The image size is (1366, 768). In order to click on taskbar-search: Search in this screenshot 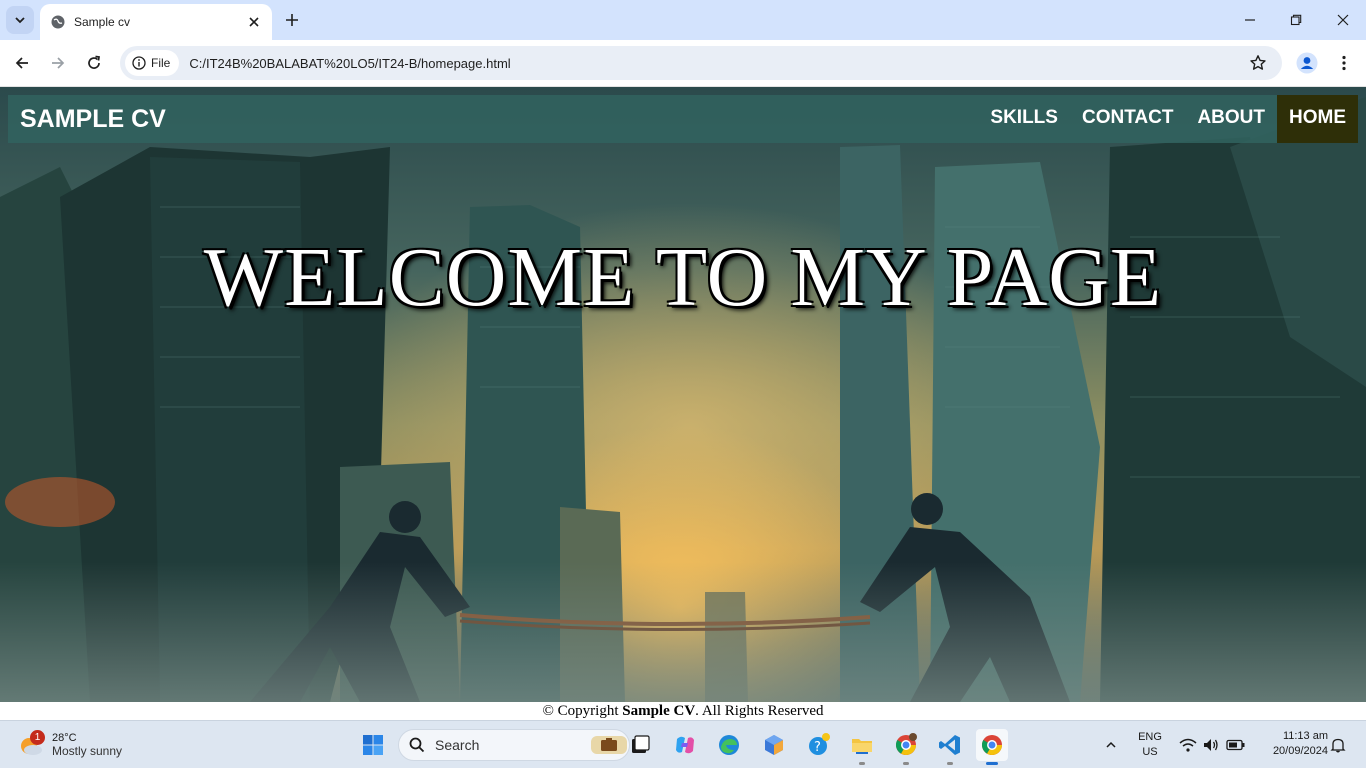, I will do `click(514, 745)`.